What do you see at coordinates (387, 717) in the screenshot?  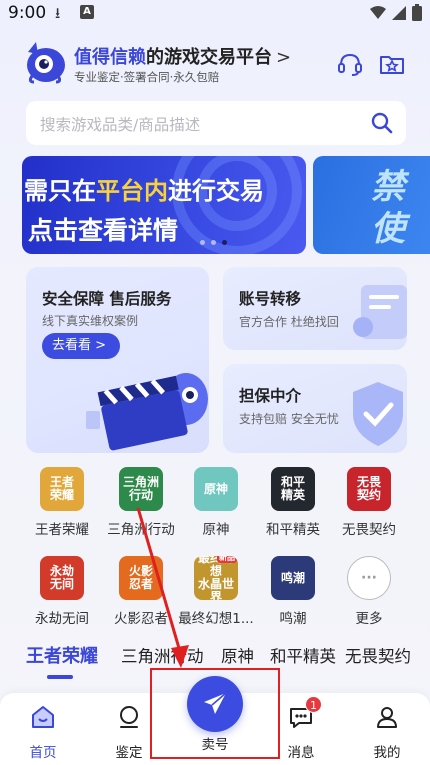 I see `profile-icon` at bounding box center [387, 717].